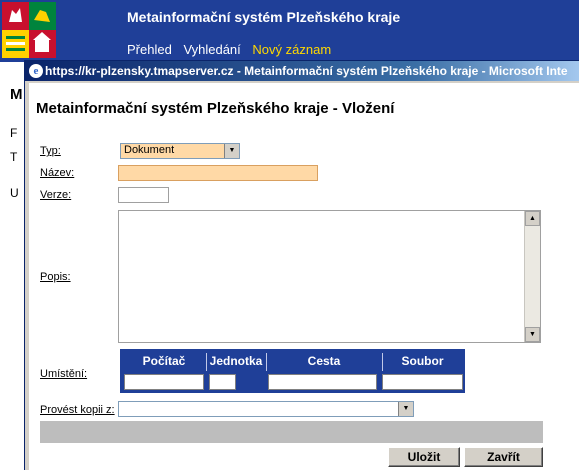  I want to click on computer-input, so click(164, 382).